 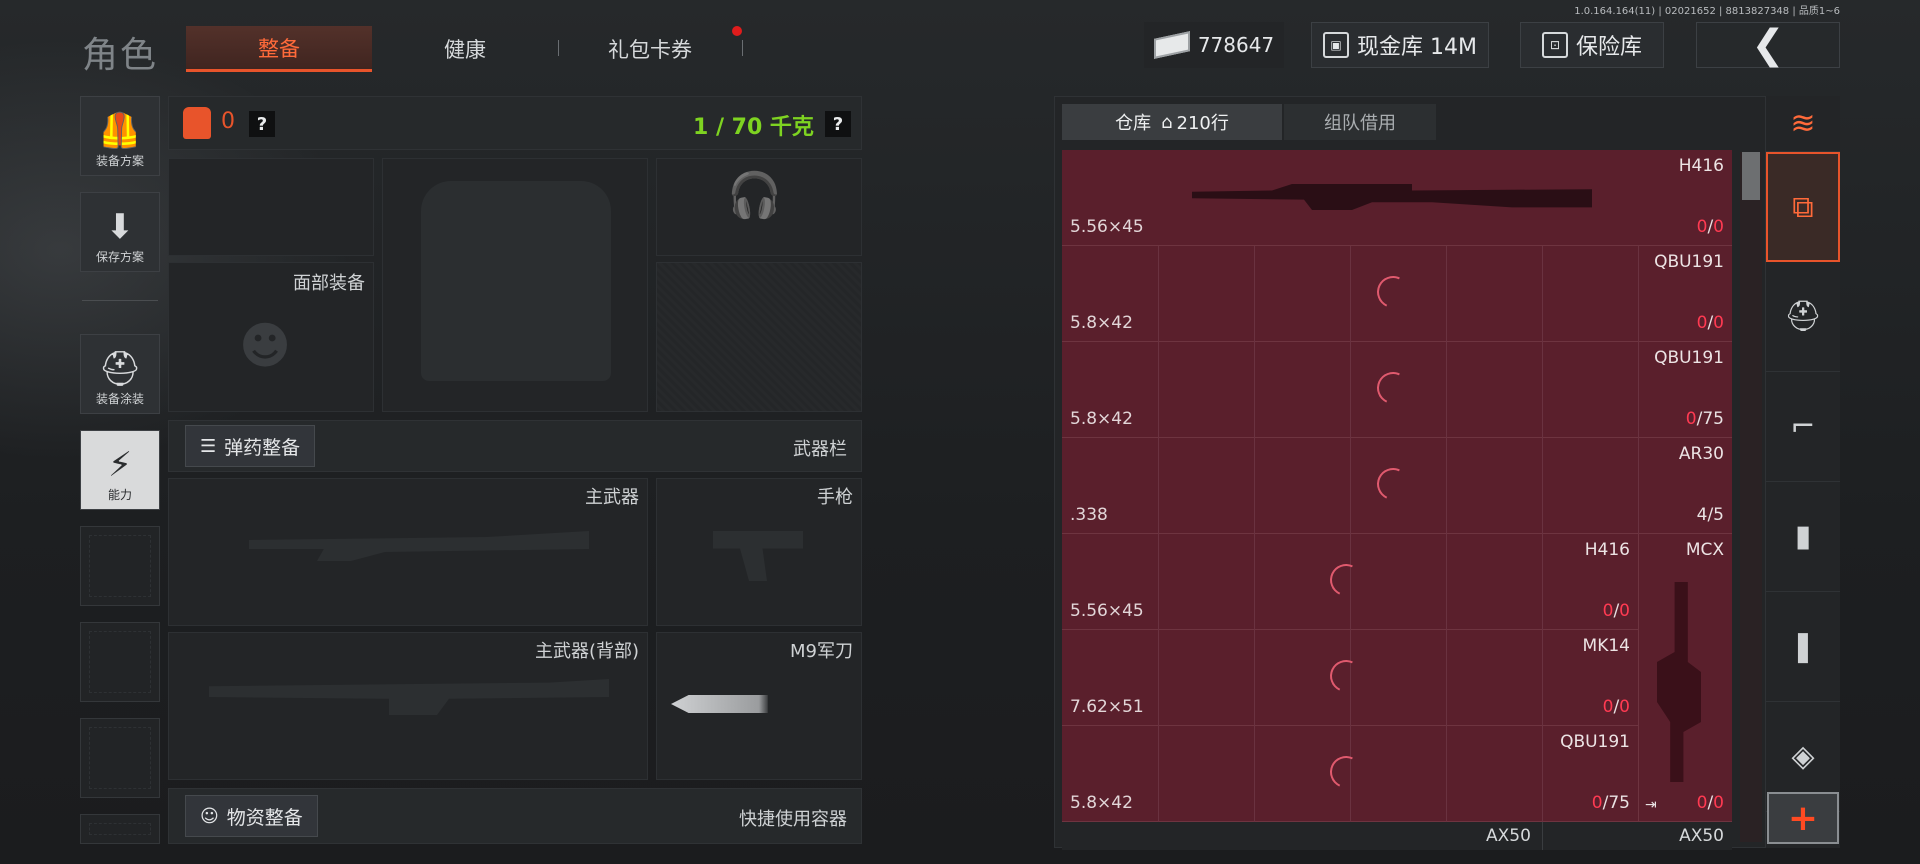 I want to click on list-item: MK14 7.62×51 0/0, so click(x=1350, y=678).